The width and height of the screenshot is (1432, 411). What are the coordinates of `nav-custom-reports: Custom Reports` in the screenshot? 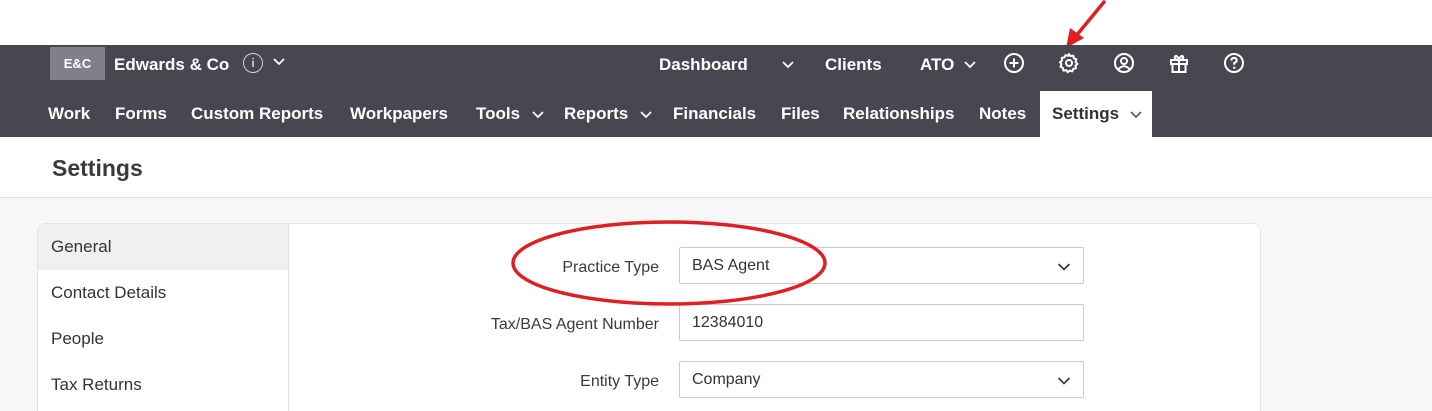 It's located at (257, 114).